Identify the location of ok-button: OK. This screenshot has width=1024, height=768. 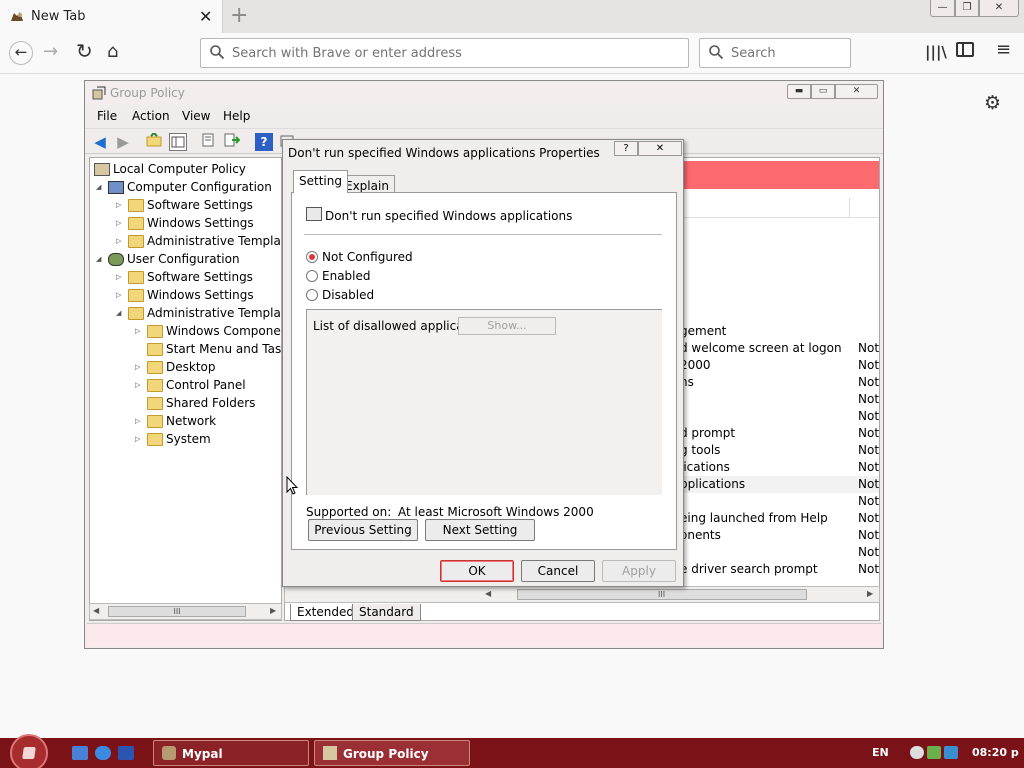
(477, 571).